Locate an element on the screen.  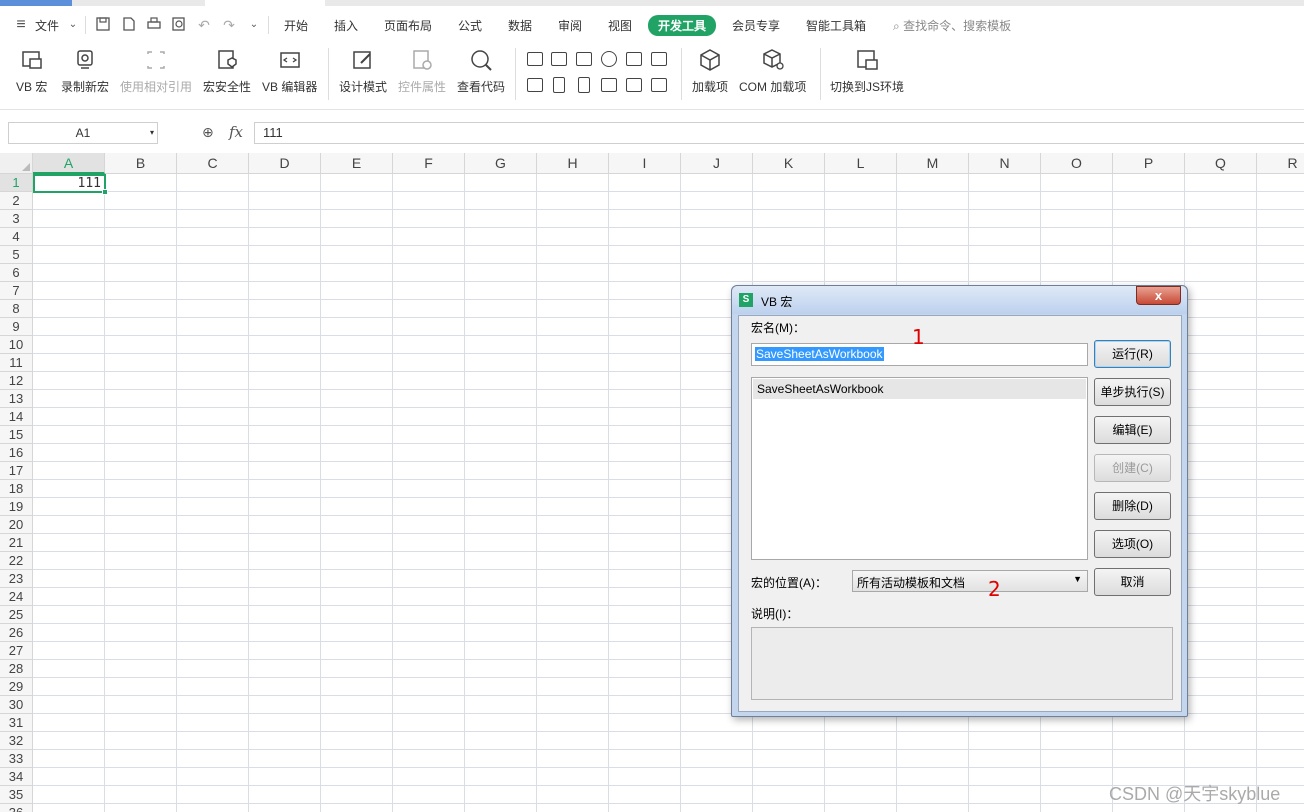
row-header-29: 29 is located at coordinates (16, 687).